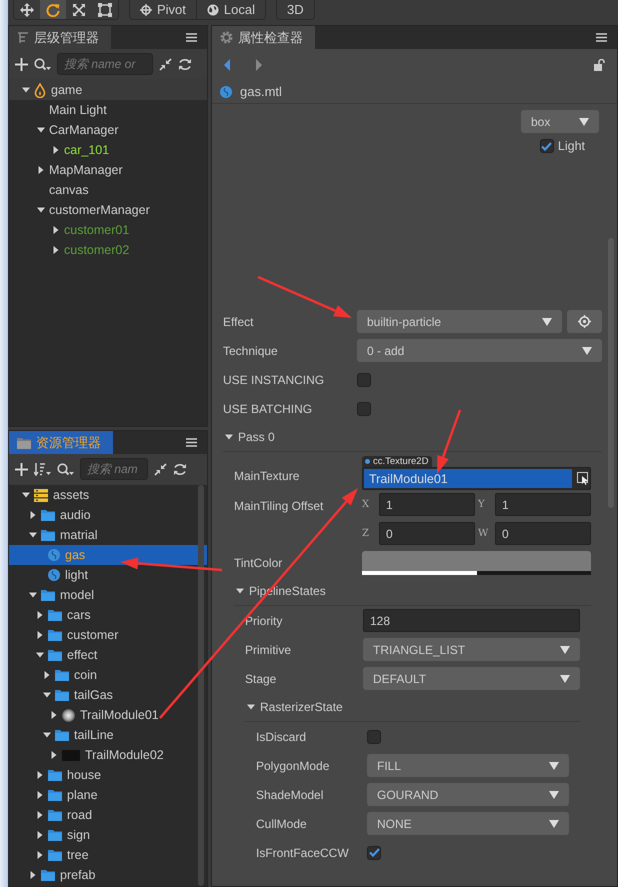 Image resolution: width=618 pixels, height=887 pixels. I want to click on dropdown: NONE, so click(468, 823).